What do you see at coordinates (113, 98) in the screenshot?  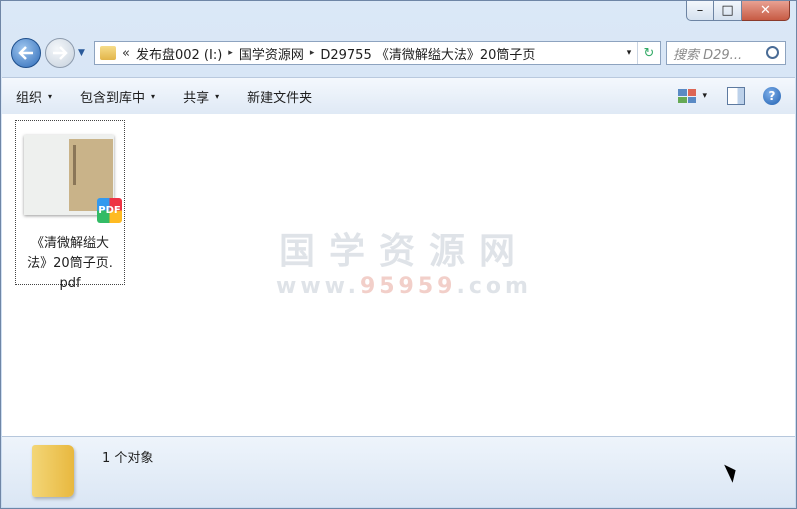 I see `include-library-label: 包含到库中` at bounding box center [113, 98].